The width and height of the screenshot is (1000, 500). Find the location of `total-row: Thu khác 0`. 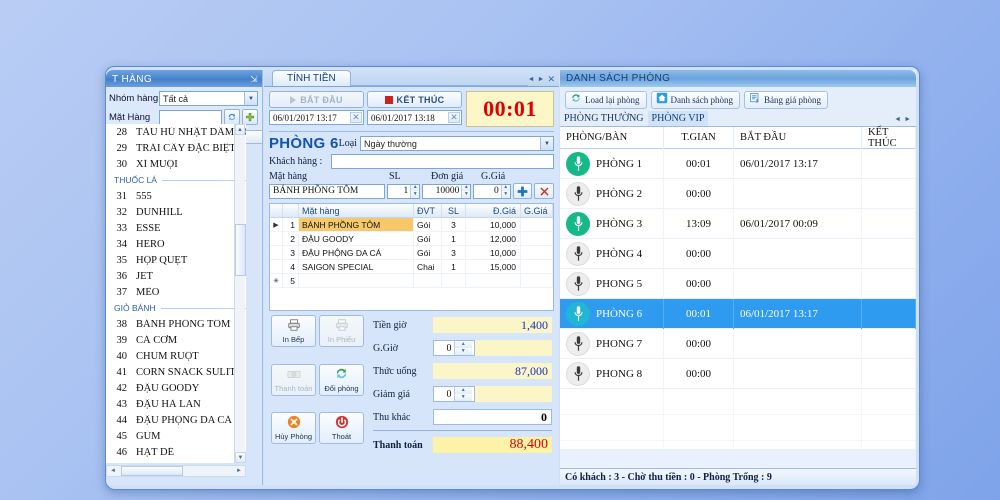

total-row: Thu khác 0 is located at coordinates (462, 417).